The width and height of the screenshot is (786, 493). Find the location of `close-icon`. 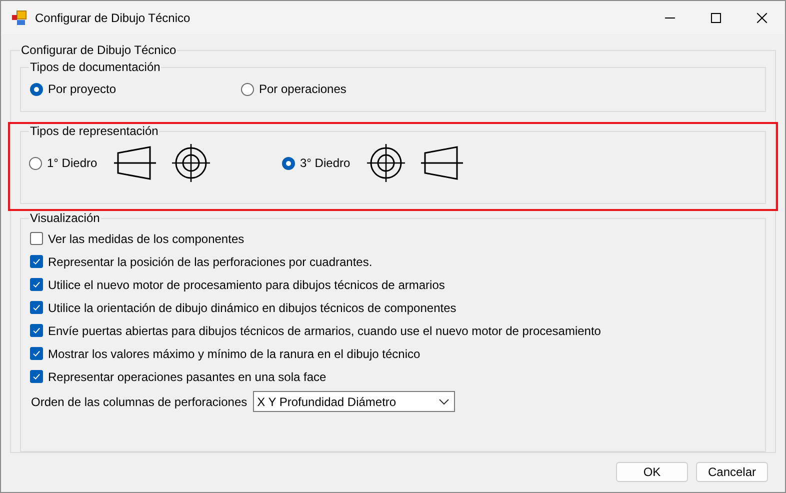

close-icon is located at coordinates (762, 17).